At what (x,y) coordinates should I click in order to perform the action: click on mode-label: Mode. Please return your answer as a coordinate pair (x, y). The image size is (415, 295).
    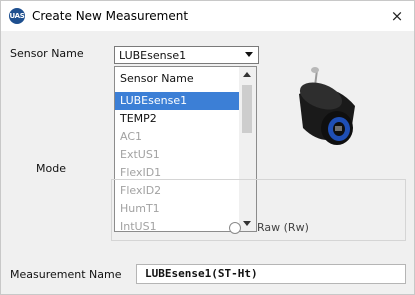
    Looking at the image, I should click on (51, 168).